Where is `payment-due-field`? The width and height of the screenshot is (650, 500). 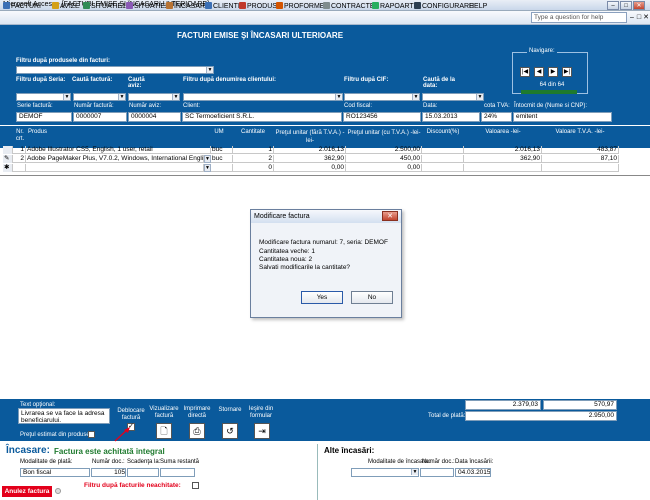
payment-due-field is located at coordinates (143, 472).